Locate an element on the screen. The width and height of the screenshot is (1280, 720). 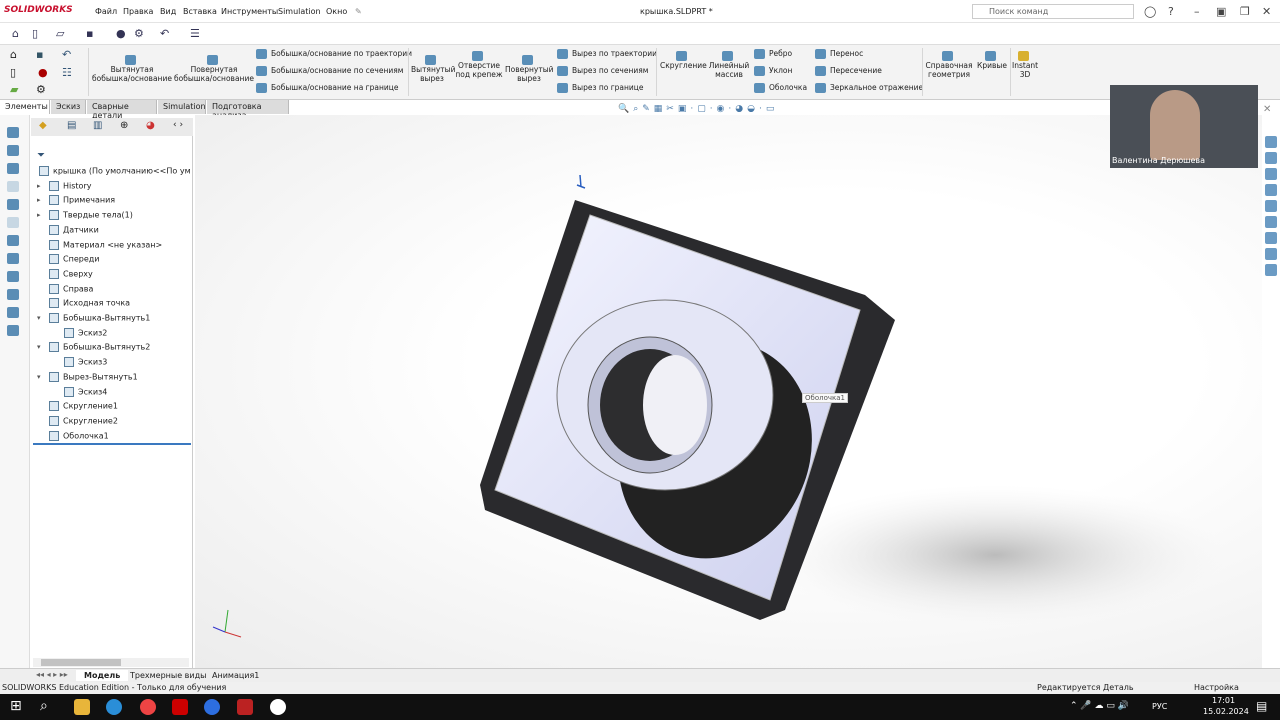
new-doc-icon: ▯ is located at coordinates (13, 72).